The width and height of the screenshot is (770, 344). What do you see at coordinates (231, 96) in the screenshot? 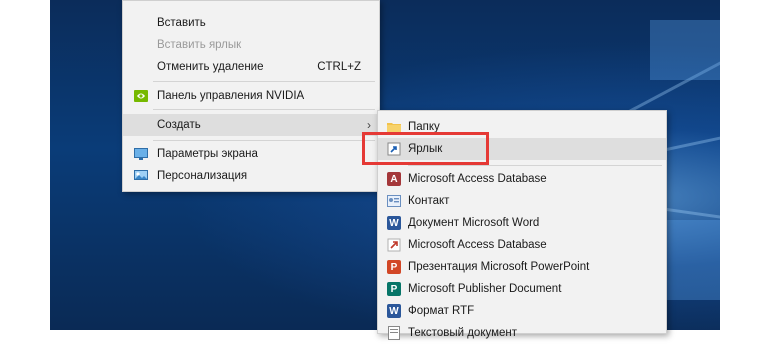
I see `menu-item-label: Панель управления NVIDIA` at bounding box center [231, 96].